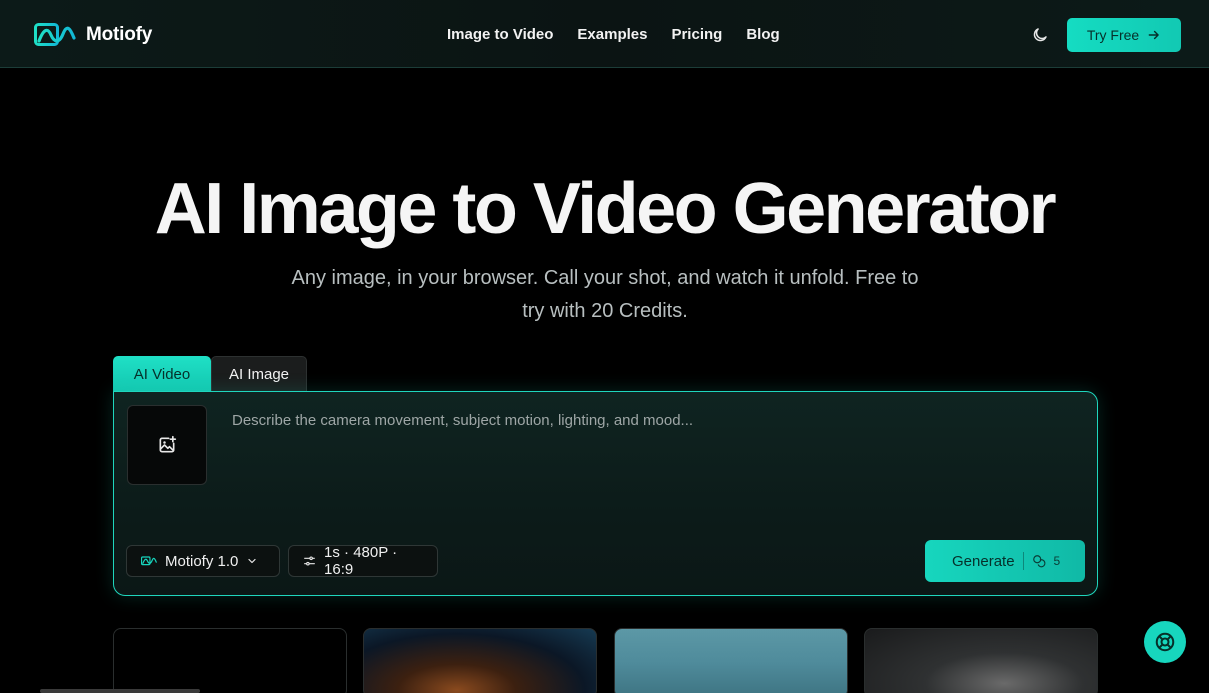 This screenshot has width=1209, height=693. Describe the element at coordinates (1046, 561) in the screenshot. I see `credit-cost: 5` at that location.